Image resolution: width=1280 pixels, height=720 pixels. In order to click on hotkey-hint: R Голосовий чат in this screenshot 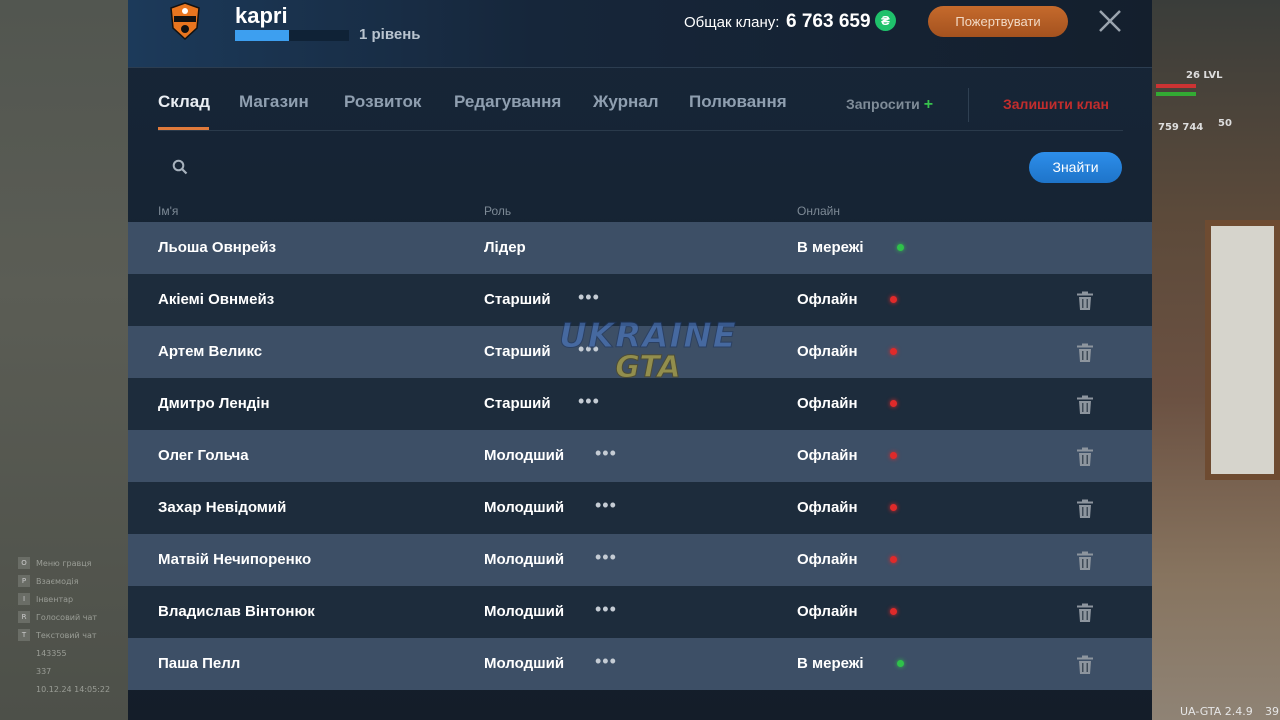, I will do `click(73, 617)`.